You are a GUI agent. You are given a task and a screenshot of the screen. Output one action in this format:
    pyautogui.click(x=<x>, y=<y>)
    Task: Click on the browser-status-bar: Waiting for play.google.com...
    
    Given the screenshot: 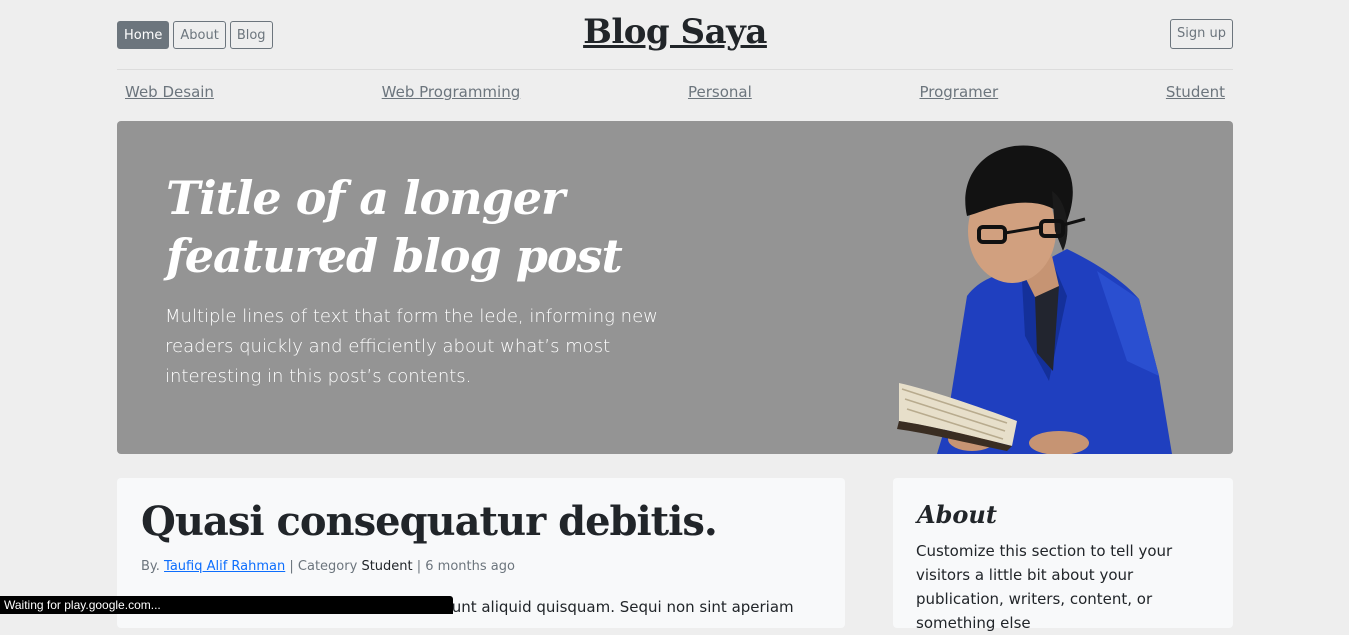 What is the action you would take?
    pyautogui.click(x=226, y=605)
    